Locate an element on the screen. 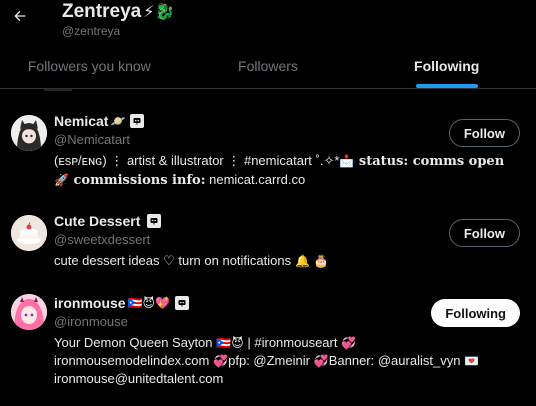  user-name-emoji: 🪐 is located at coordinates (118, 121).